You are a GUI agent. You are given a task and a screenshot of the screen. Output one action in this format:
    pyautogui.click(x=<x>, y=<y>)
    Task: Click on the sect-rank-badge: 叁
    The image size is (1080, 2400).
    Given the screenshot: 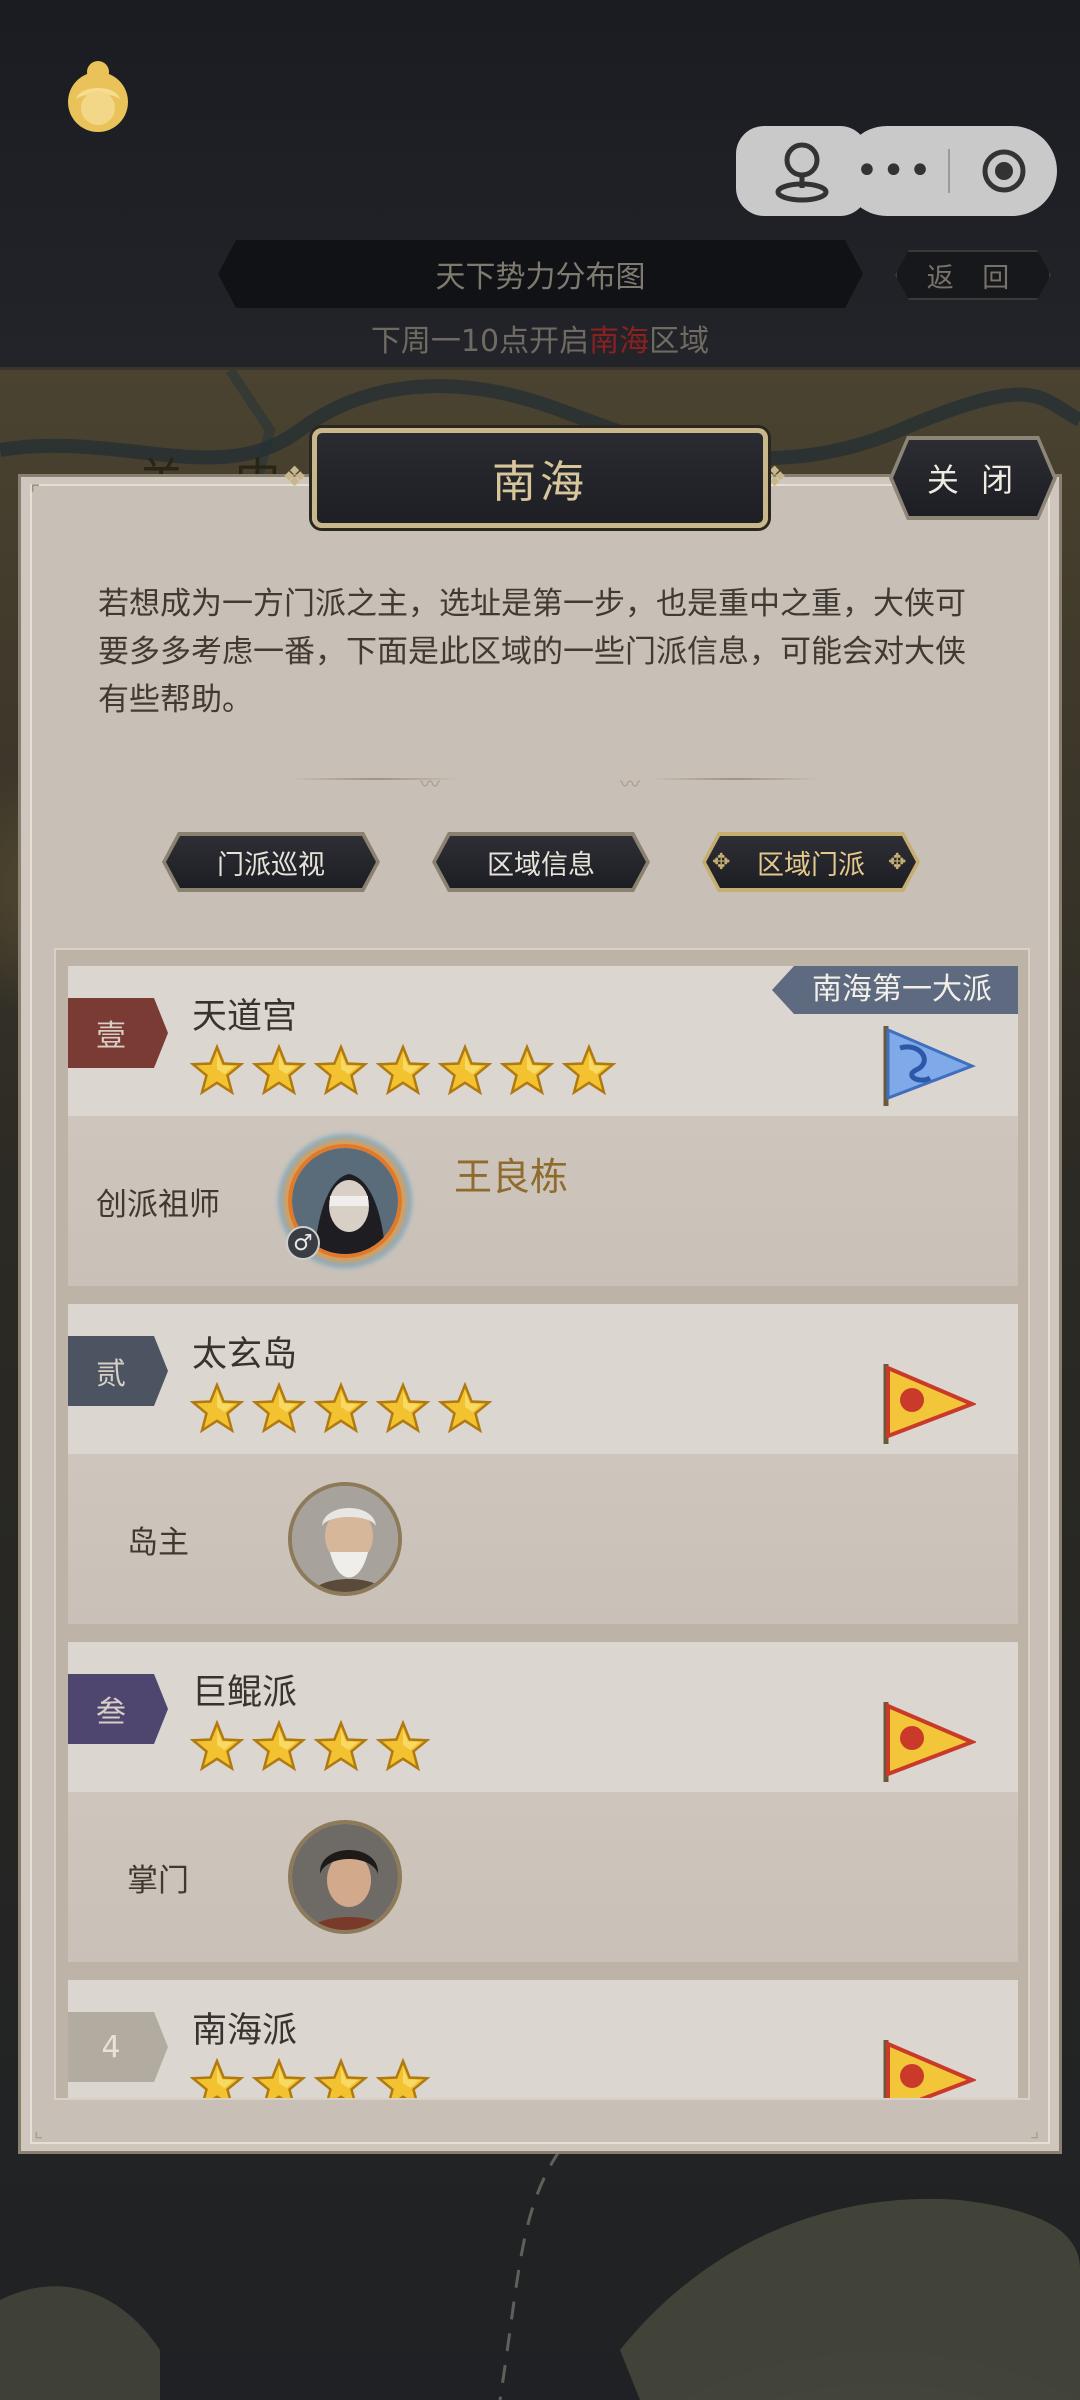 What is the action you would take?
    pyautogui.click(x=118, y=1709)
    